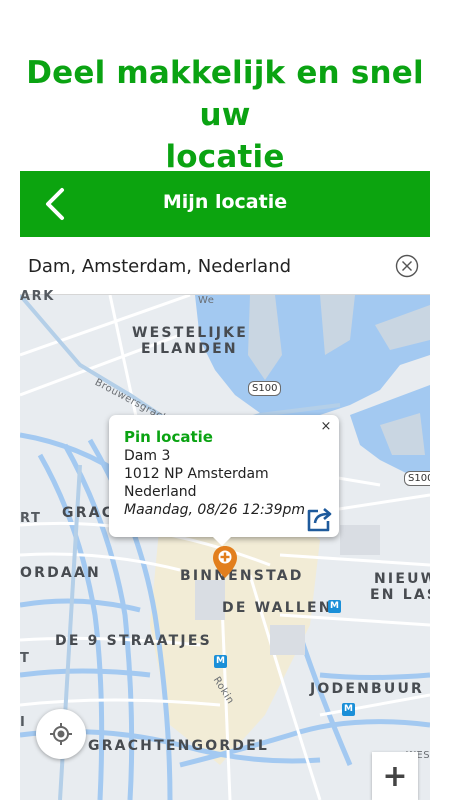 The width and height of the screenshot is (450, 800). Describe the element at coordinates (225, 94) in the screenshot. I see `promo-line-1: Deel makkelijk en snel uw` at that location.